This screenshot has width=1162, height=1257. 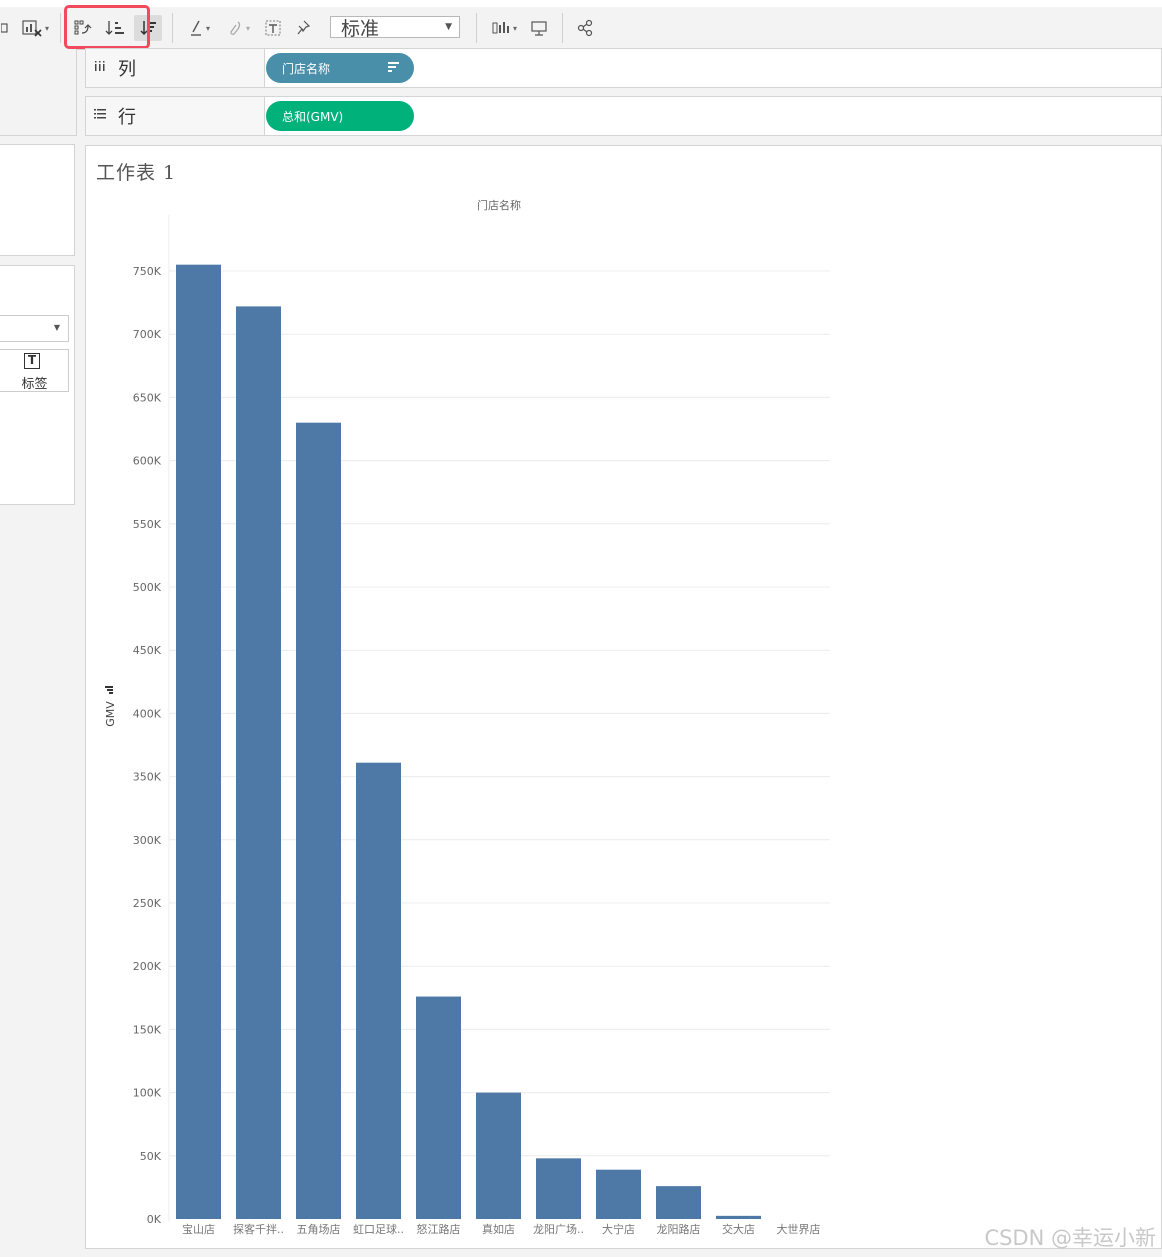 I want to click on columns-pill: 门店名称, so click(x=340, y=68).